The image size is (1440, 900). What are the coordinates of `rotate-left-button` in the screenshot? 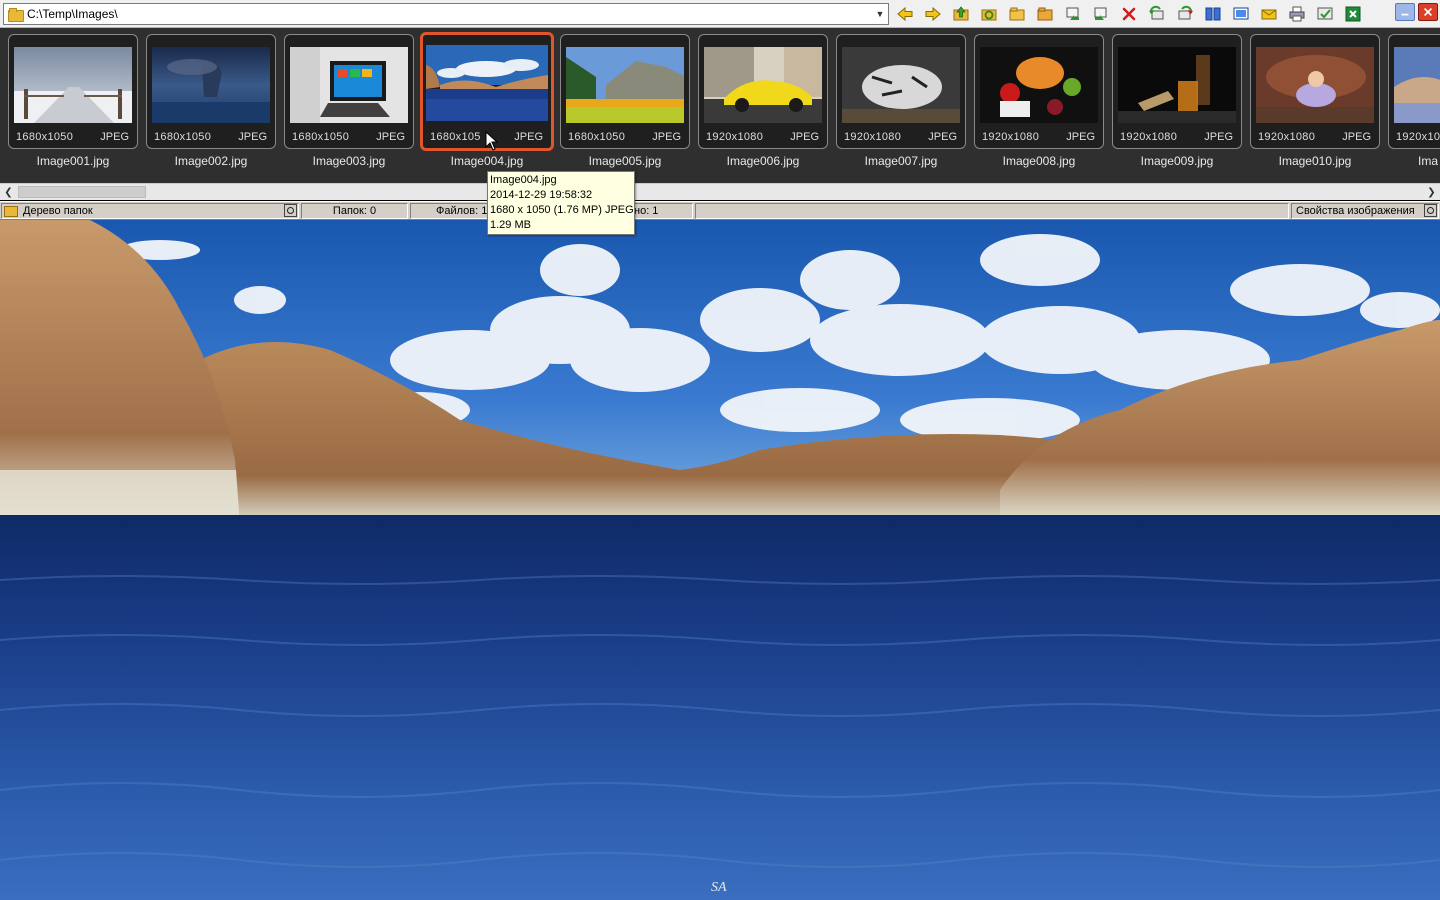 It's located at (1157, 14).